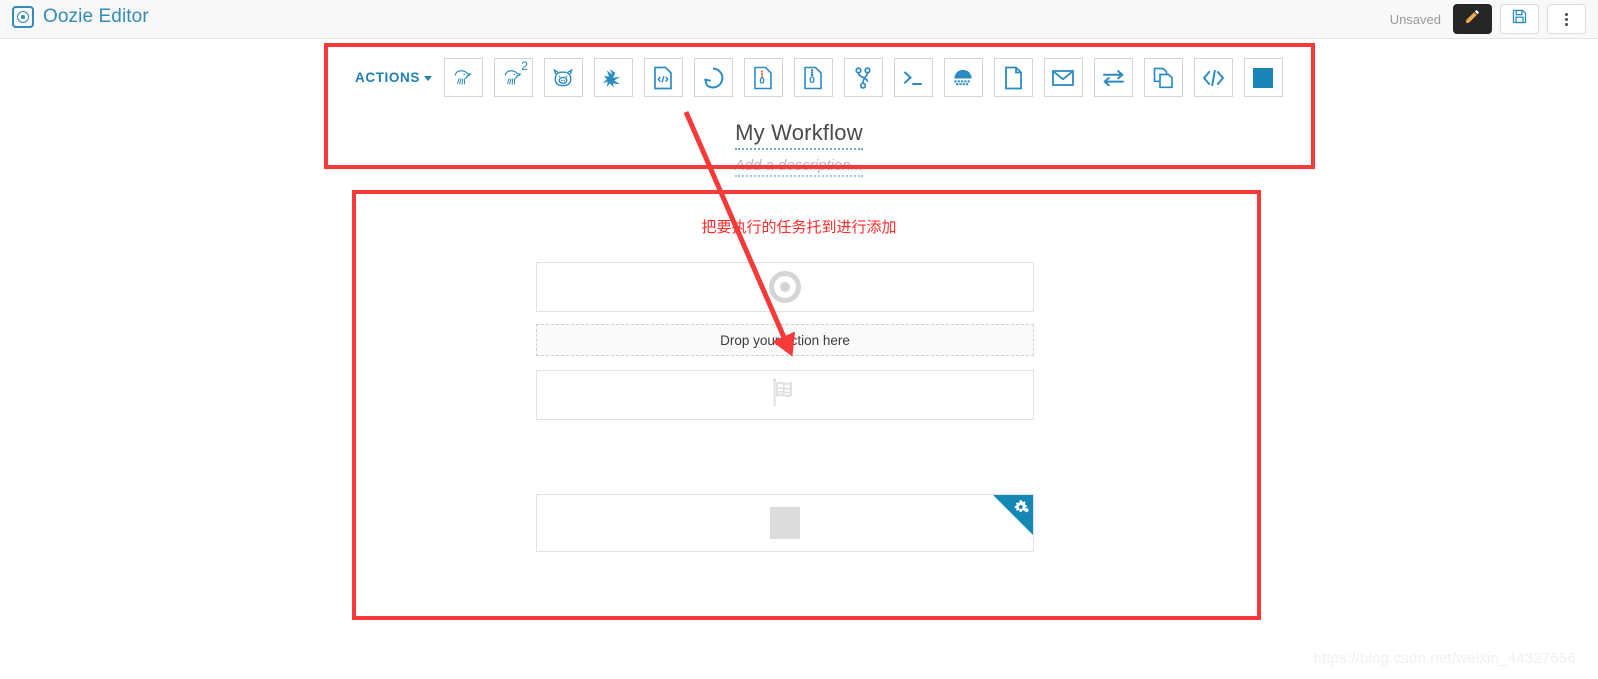 Image resolution: width=1598 pixels, height=679 pixels. I want to click on action-tile-generic, so click(1213, 77).